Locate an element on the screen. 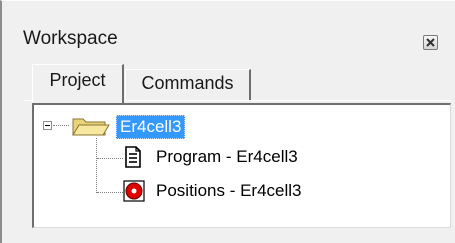  folder-open-icon is located at coordinates (91, 127).